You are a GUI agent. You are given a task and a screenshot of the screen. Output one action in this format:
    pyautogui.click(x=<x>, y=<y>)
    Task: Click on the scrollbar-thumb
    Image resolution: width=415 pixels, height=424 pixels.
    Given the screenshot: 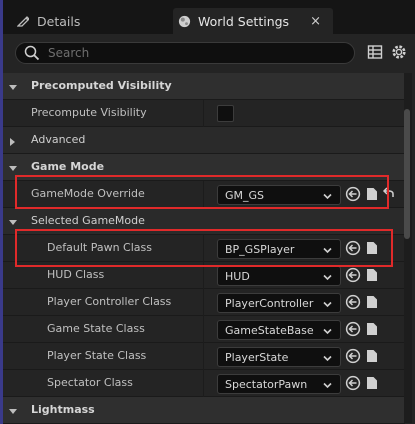 What is the action you would take?
    pyautogui.click(x=407, y=174)
    